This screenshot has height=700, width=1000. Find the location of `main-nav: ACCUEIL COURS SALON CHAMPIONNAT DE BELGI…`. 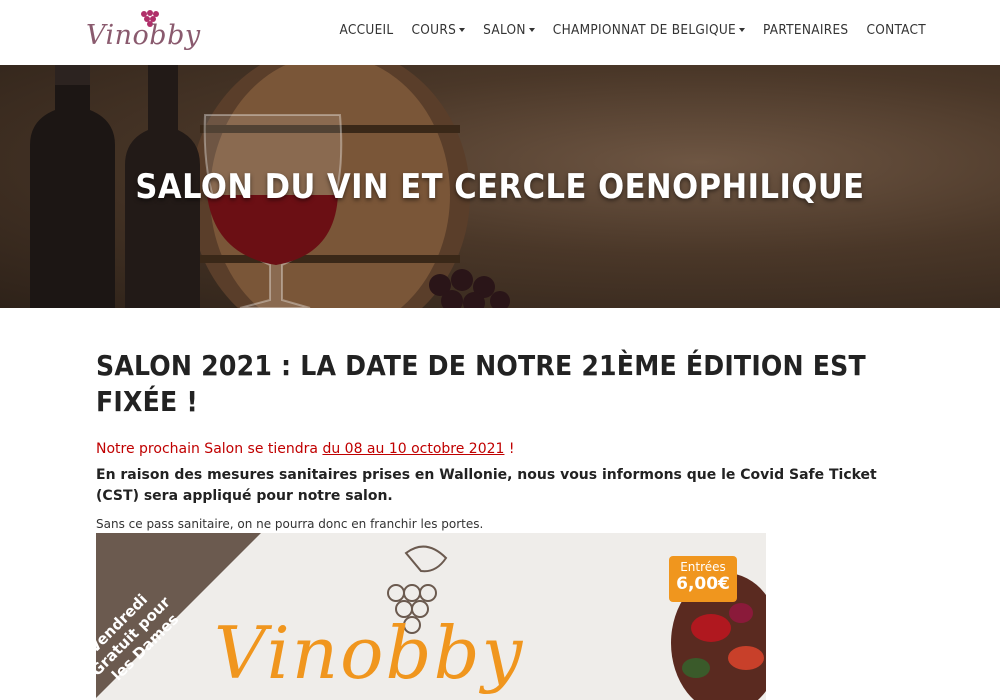

main-nav: ACCUEIL COURS SALON CHAMPIONNAT DE BELGI… is located at coordinates (632, 30).